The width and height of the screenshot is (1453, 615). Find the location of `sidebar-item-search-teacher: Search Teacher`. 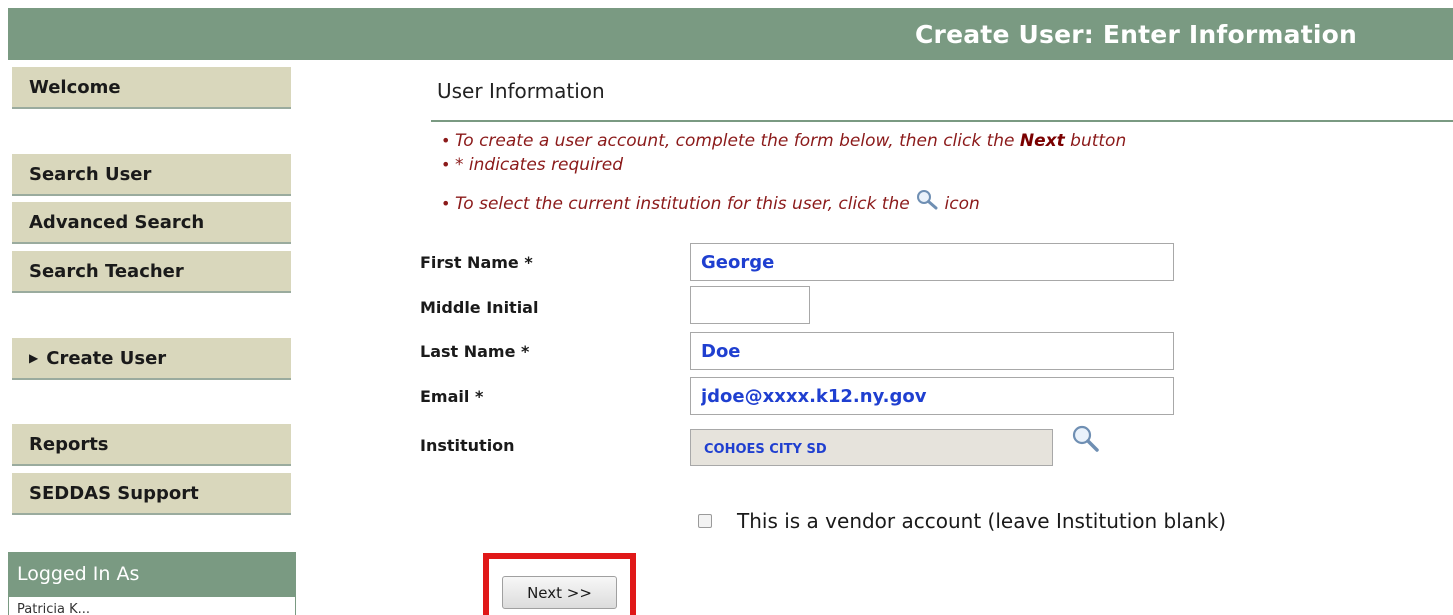

sidebar-item-search-teacher: Search Teacher is located at coordinates (151, 272).